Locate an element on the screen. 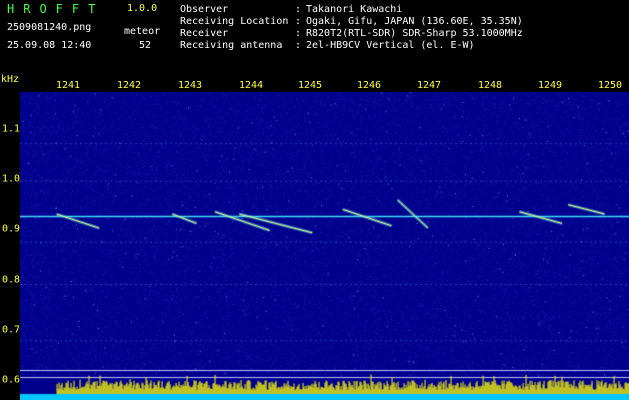 The image size is (629, 400). version-label: 1.0.0 is located at coordinates (142, 8).